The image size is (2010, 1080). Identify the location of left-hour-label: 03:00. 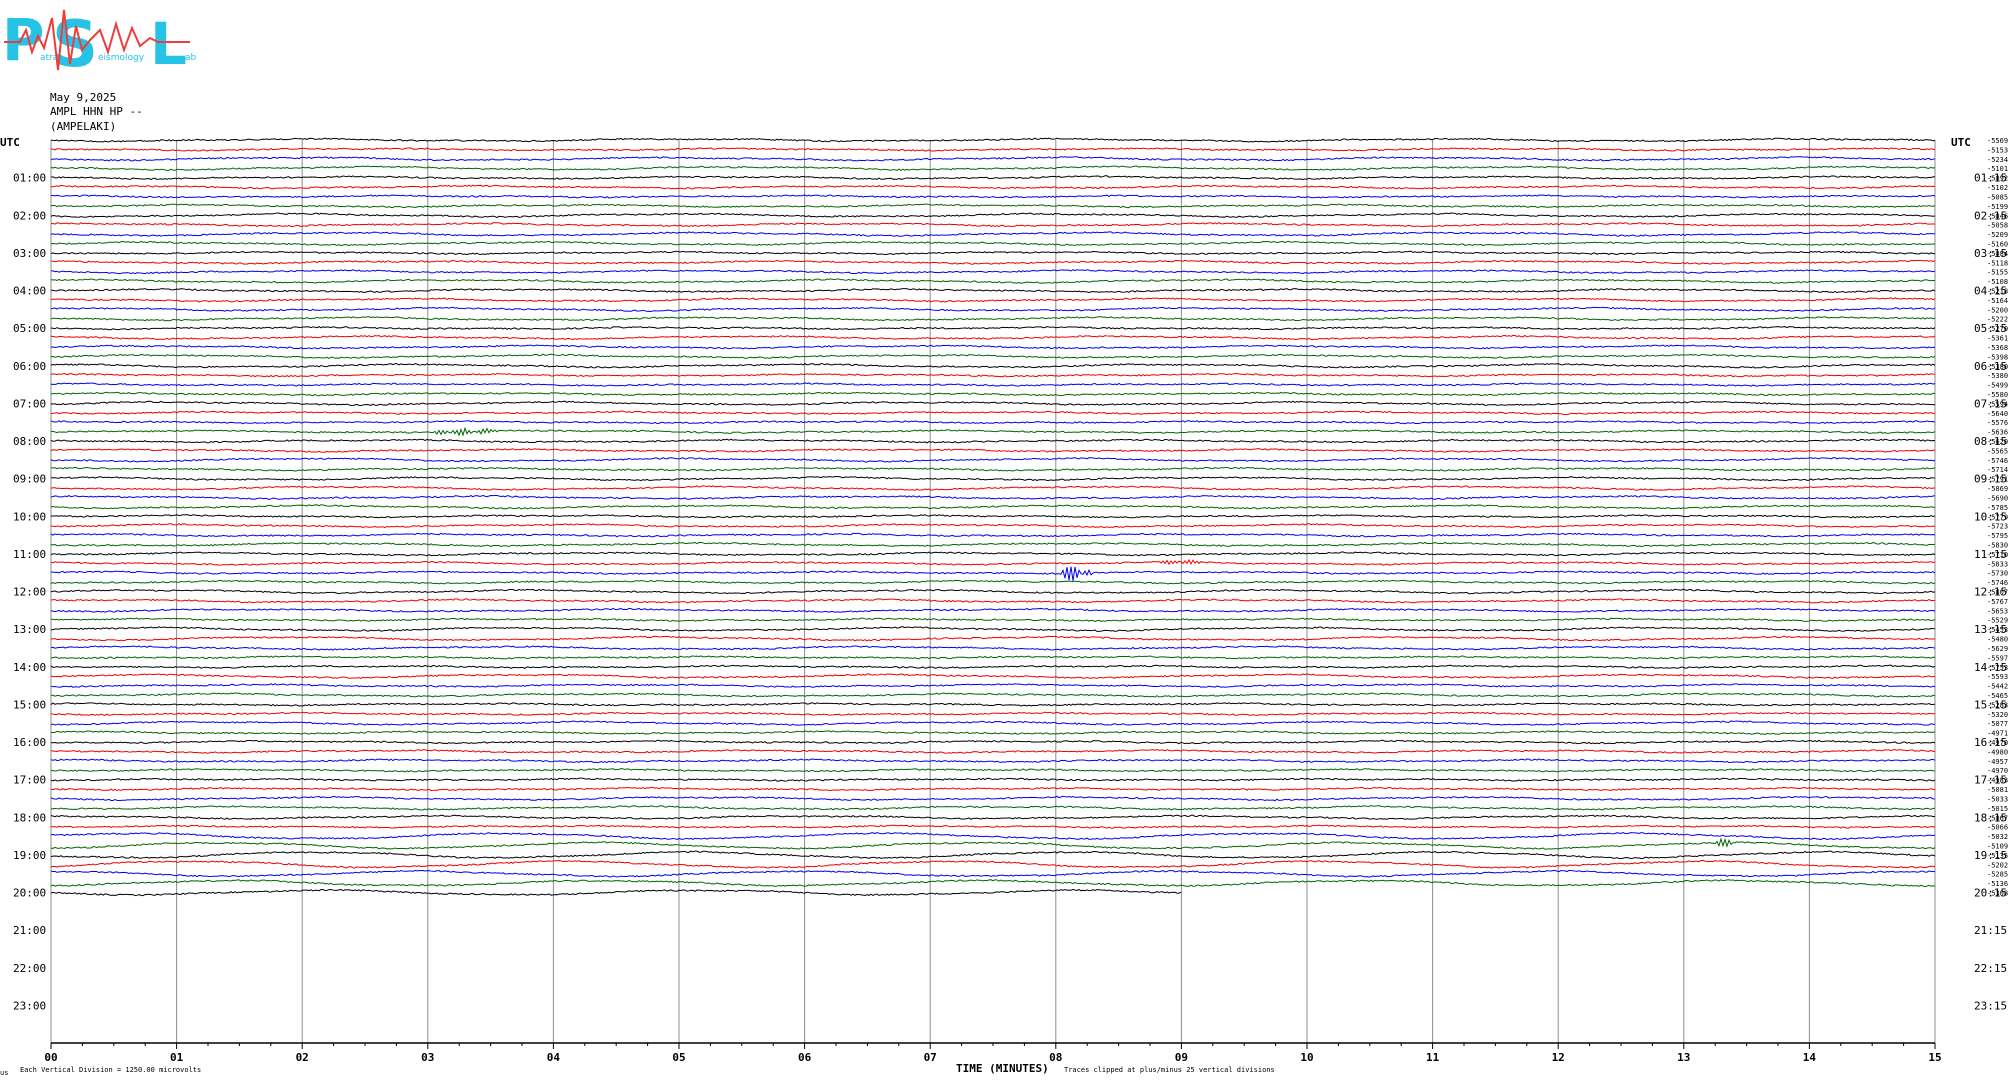
(29, 253).